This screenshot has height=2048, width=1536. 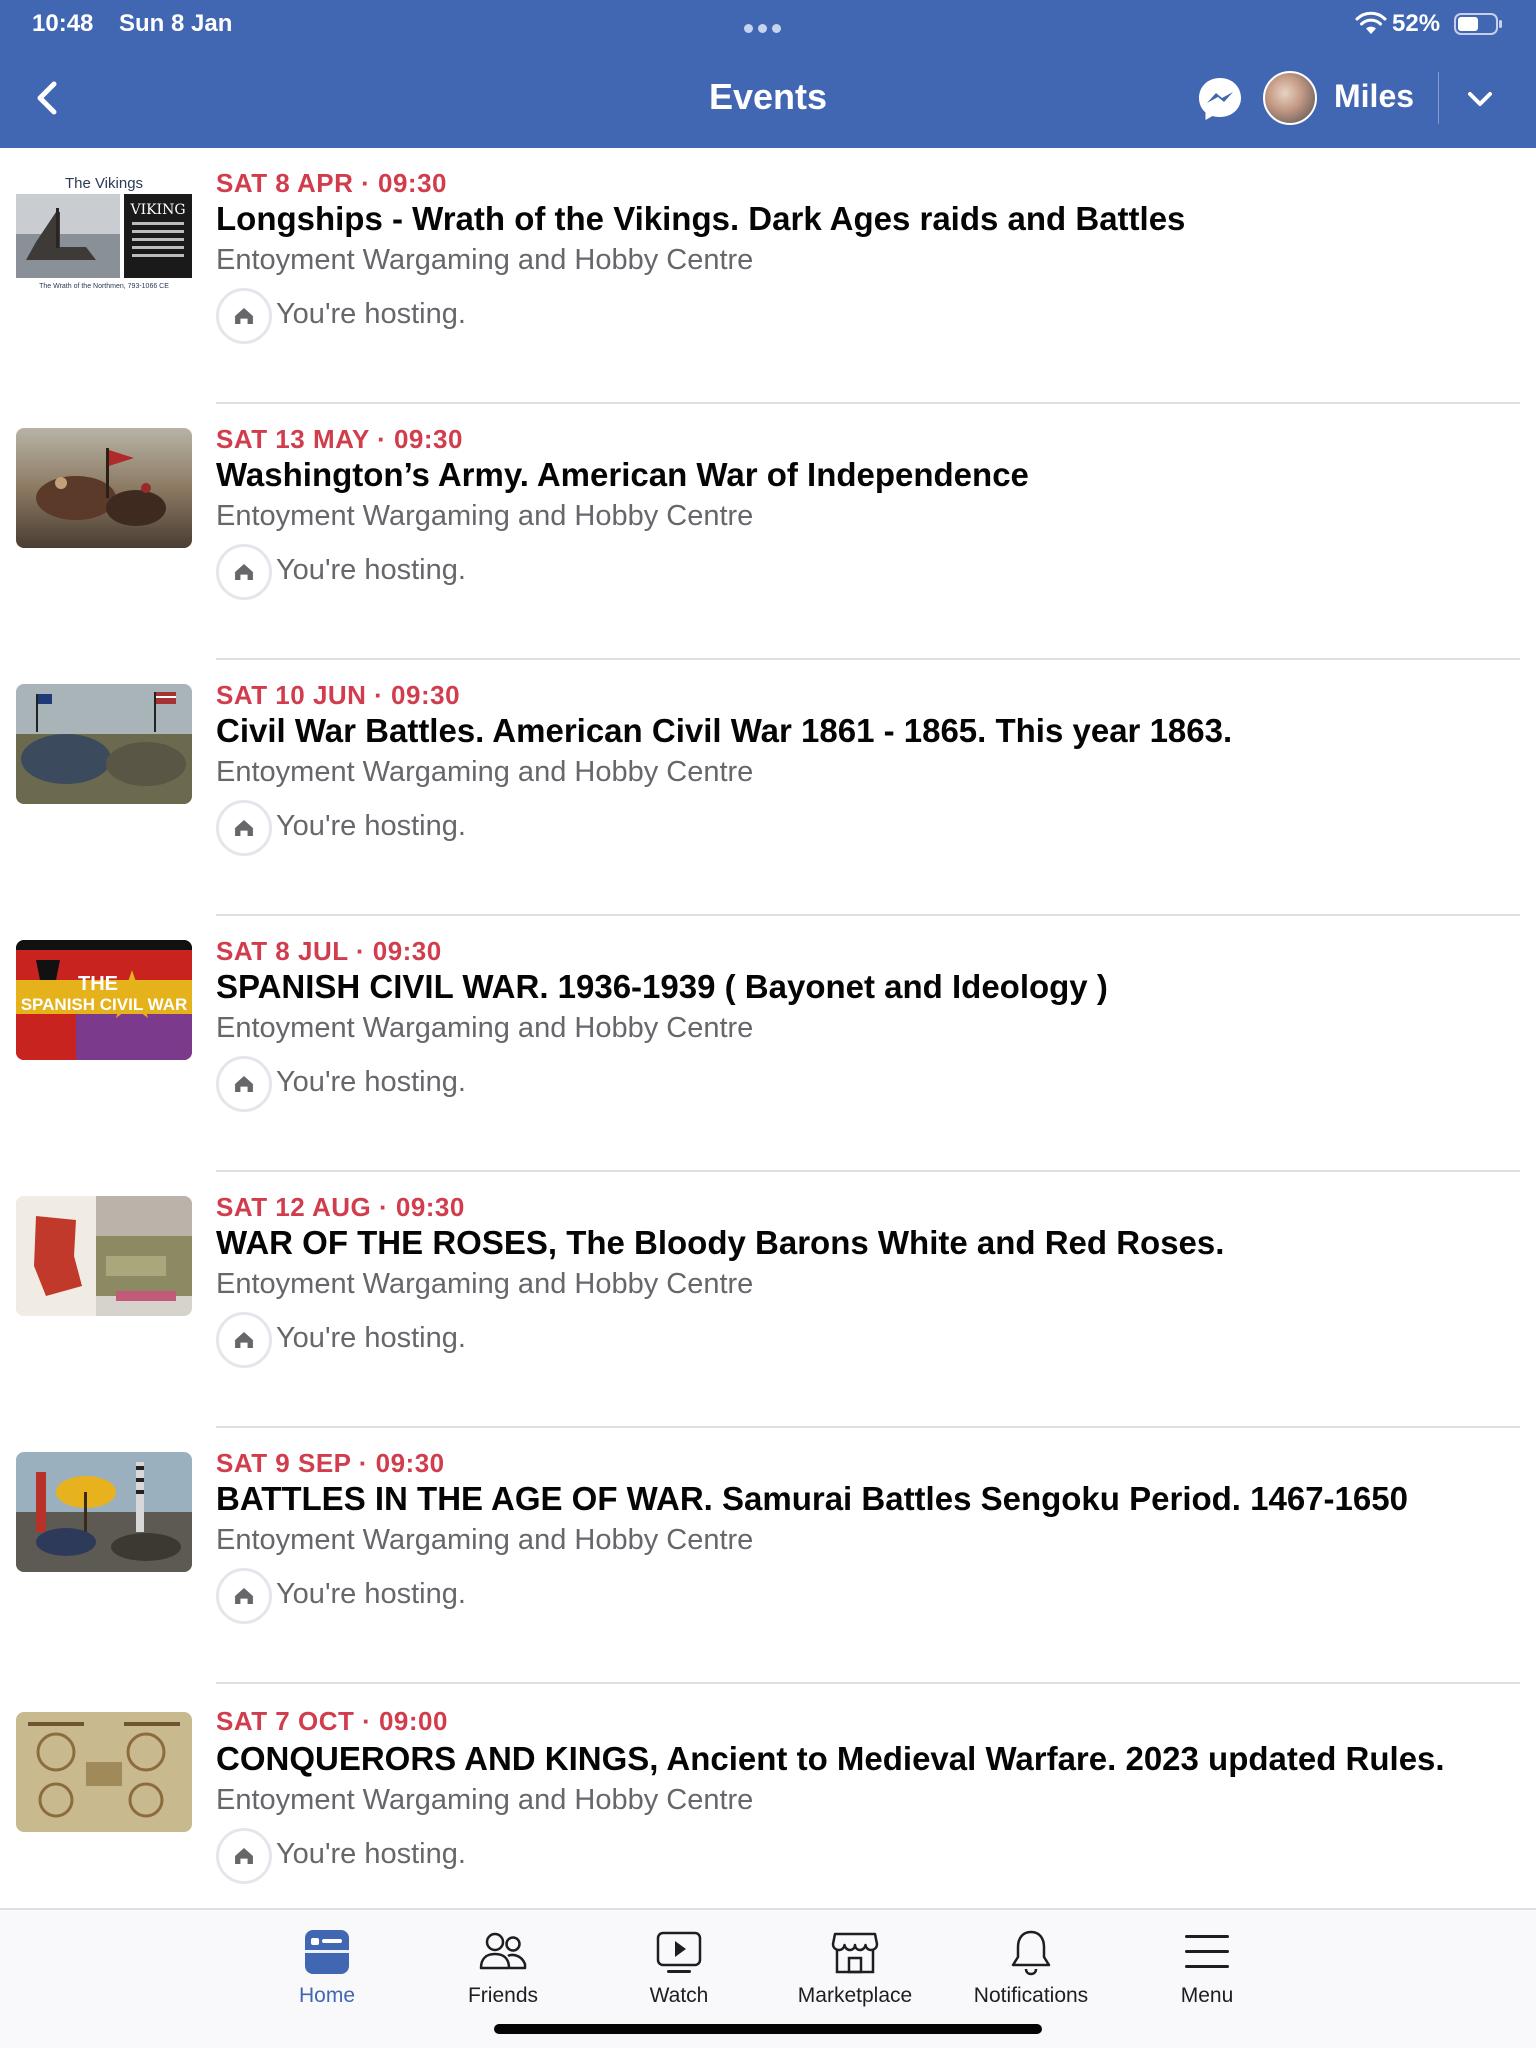 I want to click on tab-home: Home, so click(x=327, y=1971).